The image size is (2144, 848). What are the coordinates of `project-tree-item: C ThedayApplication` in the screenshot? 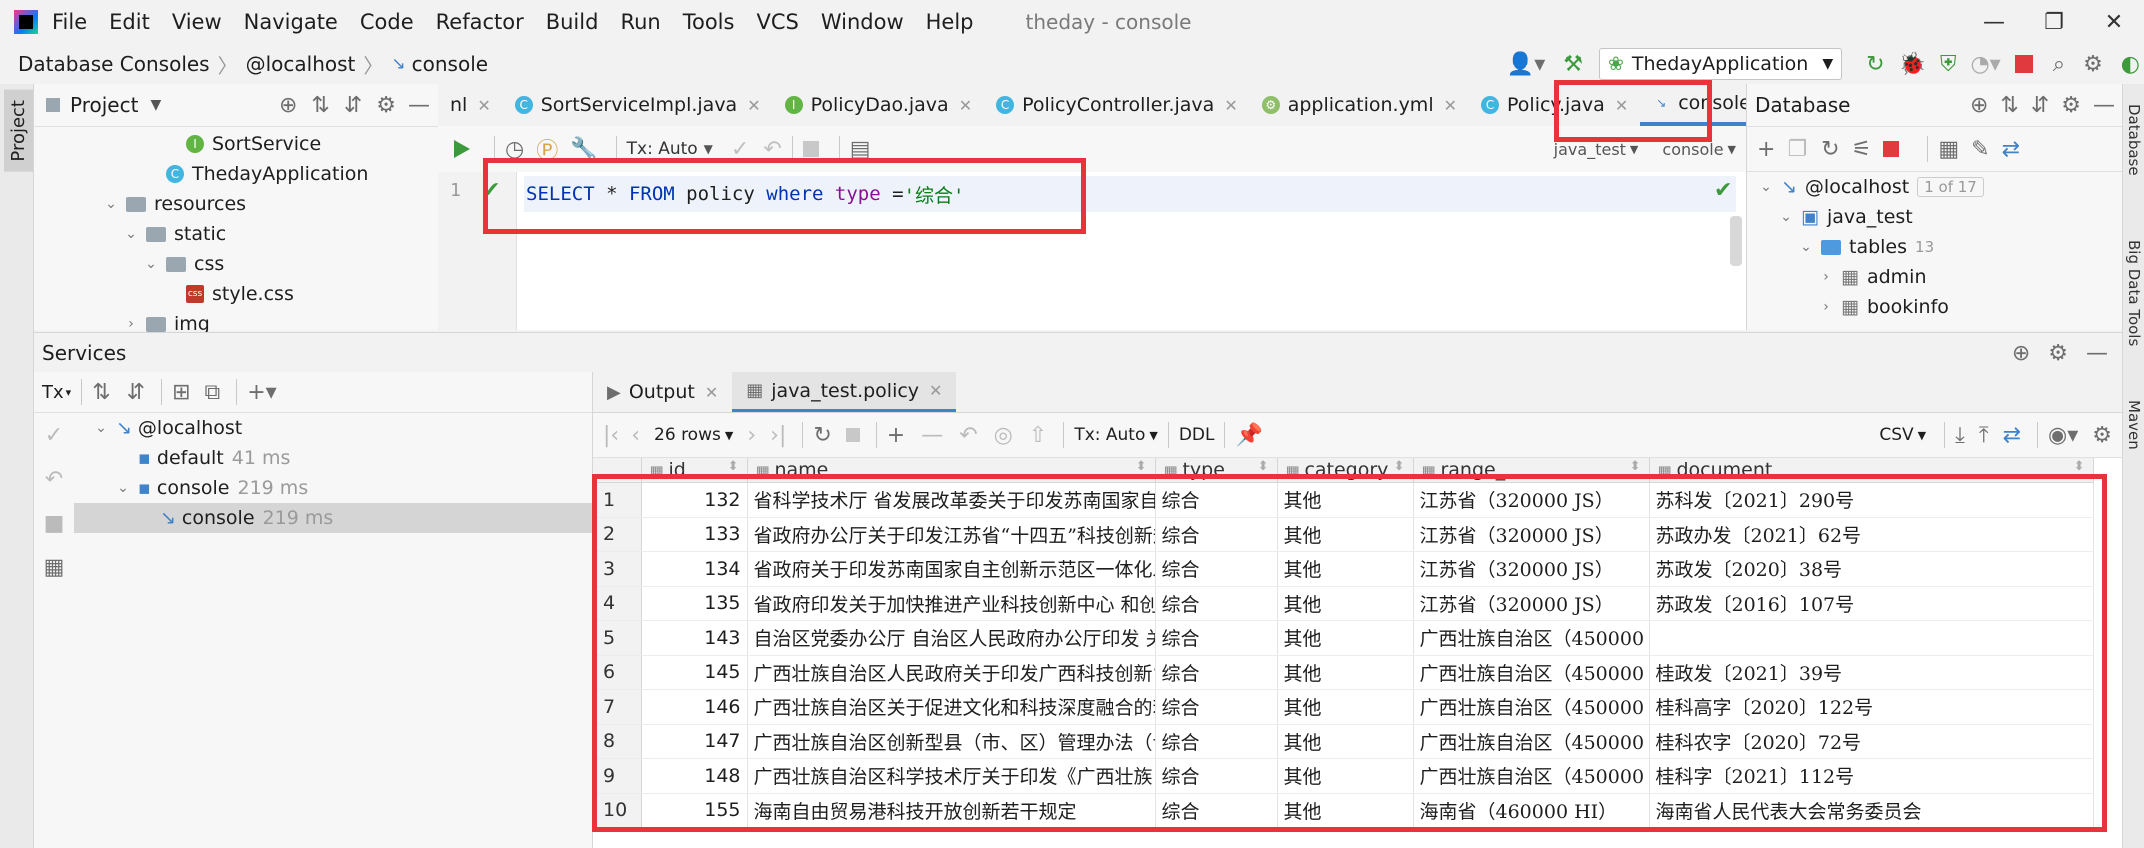 It's located at (236, 174).